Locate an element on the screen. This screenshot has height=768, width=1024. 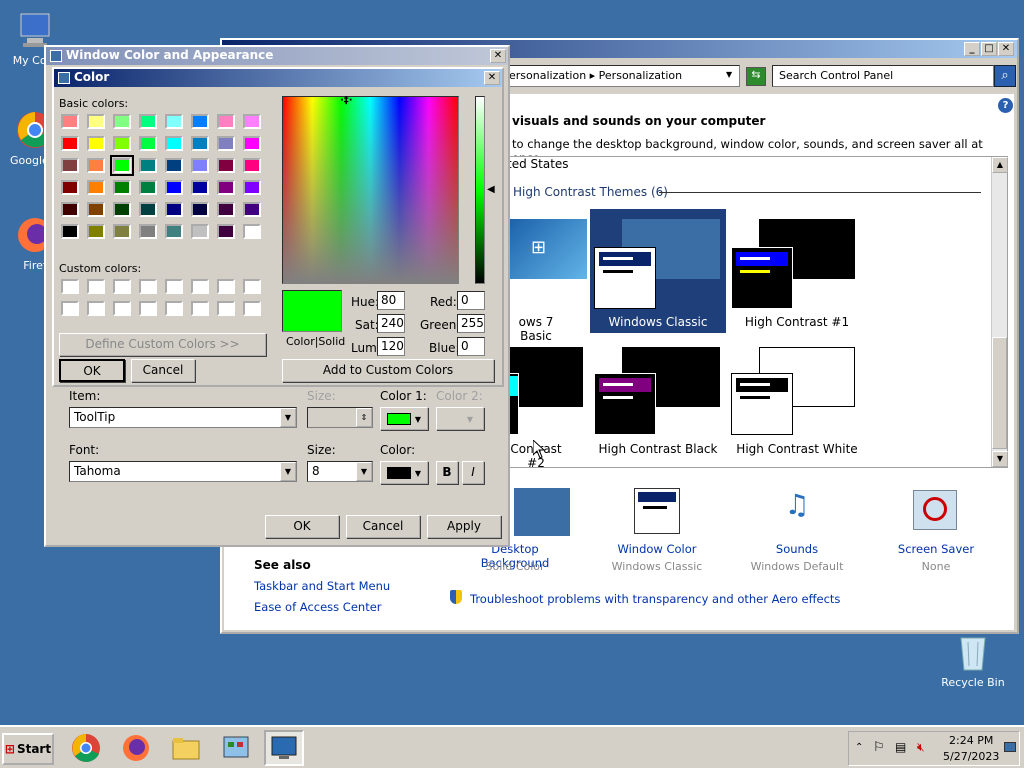
dialog-titlebar: Color is located at coordinates (278, 78).